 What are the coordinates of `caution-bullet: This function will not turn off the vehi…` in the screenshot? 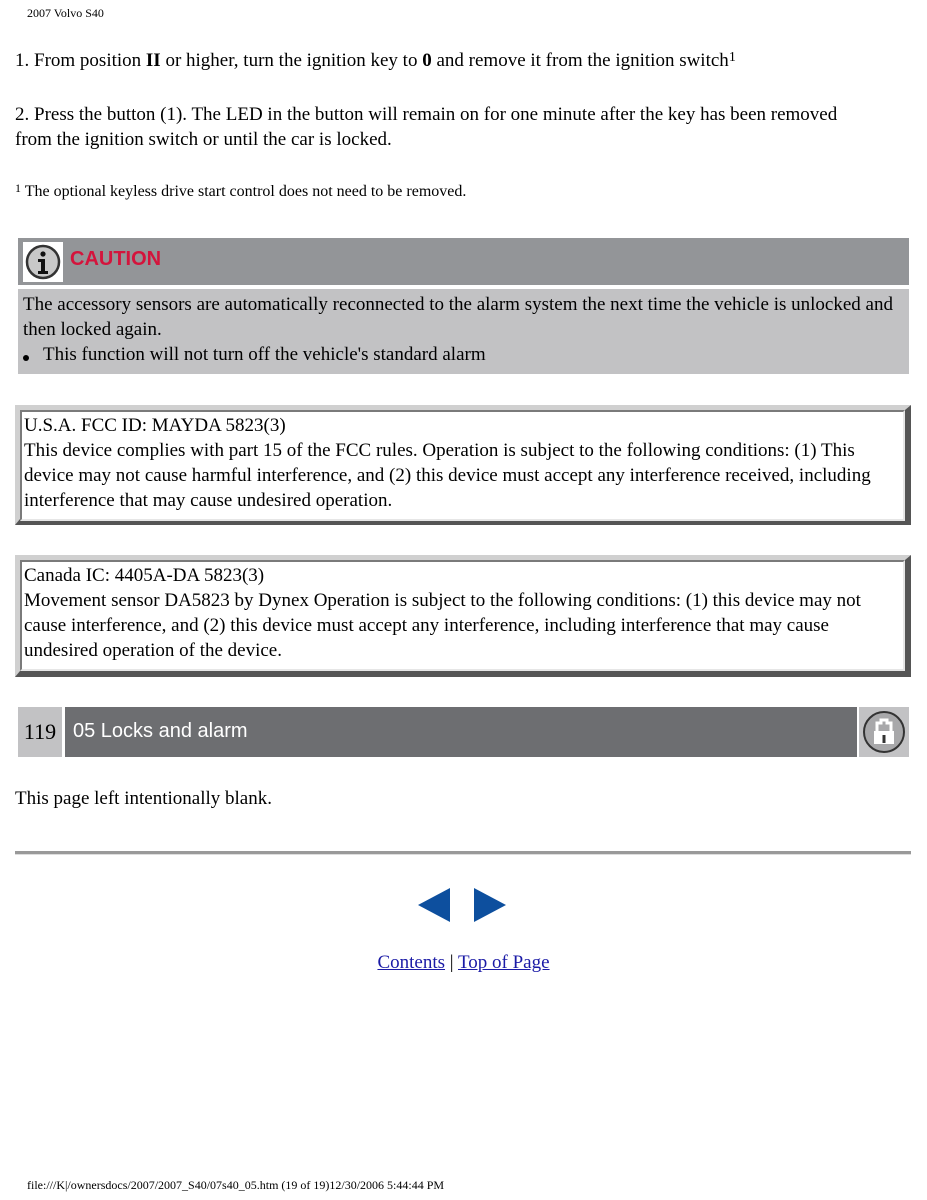 It's located at (254, 354).